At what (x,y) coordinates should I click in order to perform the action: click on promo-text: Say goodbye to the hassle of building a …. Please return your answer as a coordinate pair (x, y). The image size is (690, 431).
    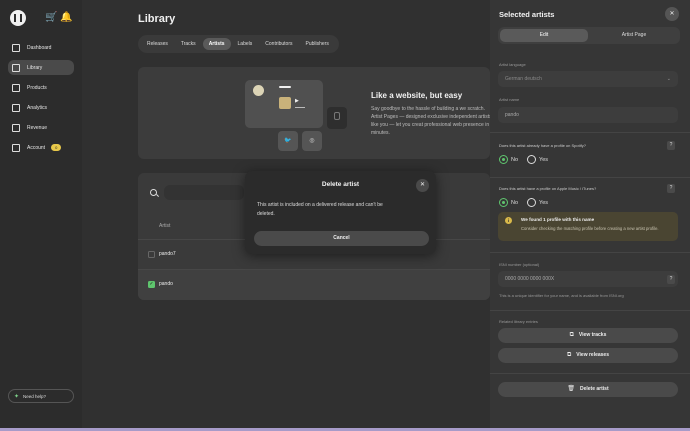
    Looking at the image, I should click on (430, 121).